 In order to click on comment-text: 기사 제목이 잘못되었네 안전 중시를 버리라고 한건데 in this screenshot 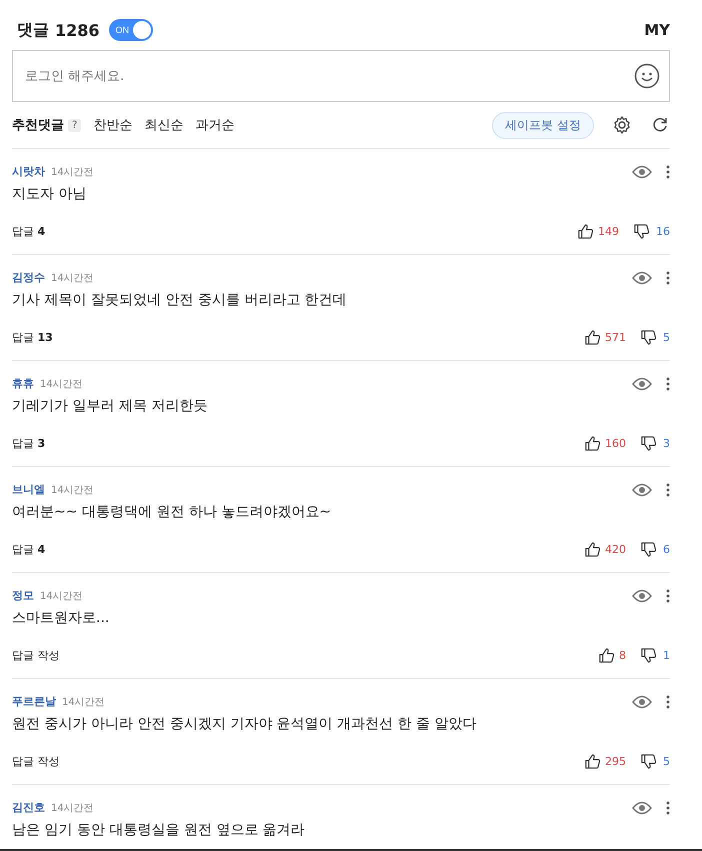, I will do `click(180, 300)`.